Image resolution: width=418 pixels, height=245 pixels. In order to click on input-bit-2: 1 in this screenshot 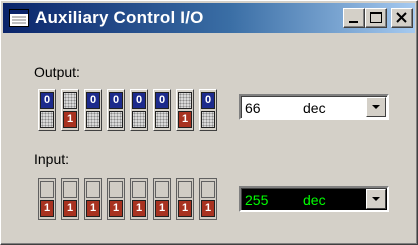, I will do `click(93, 199)`.